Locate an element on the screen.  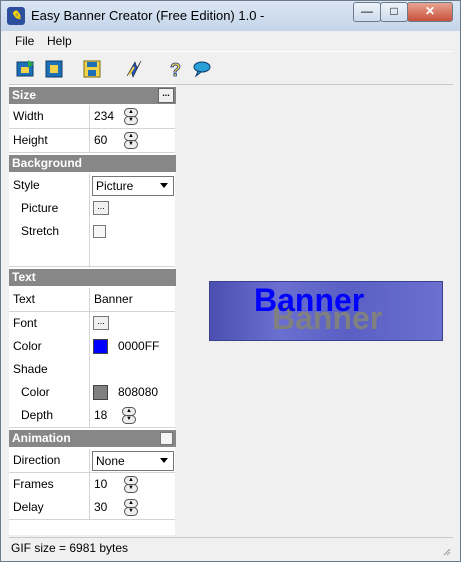
banner-preview: Banner Banner is located at coordinates (326, 311).